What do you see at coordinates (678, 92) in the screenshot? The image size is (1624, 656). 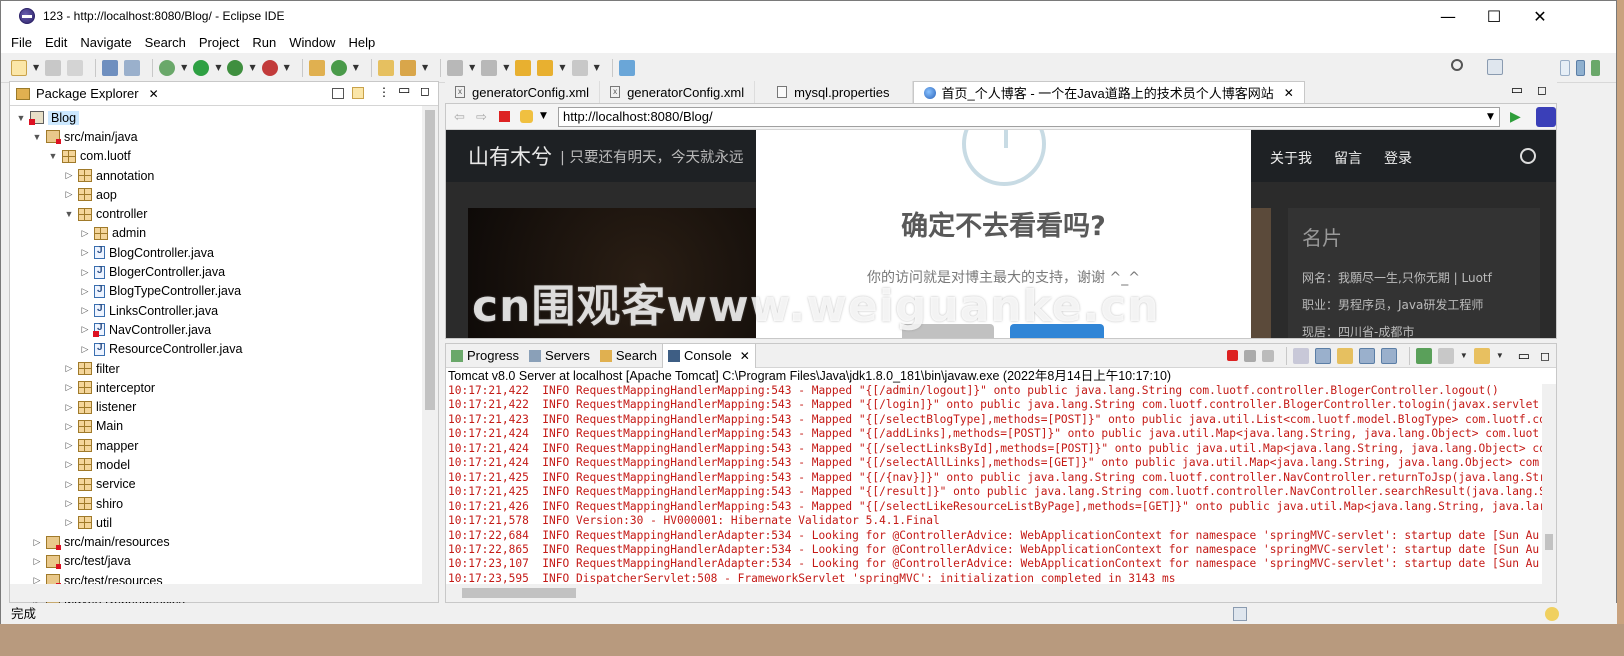 I see `tab-generatorconfig-xml-2: x generatorConfig.xml` at bounding box center [678, 92].